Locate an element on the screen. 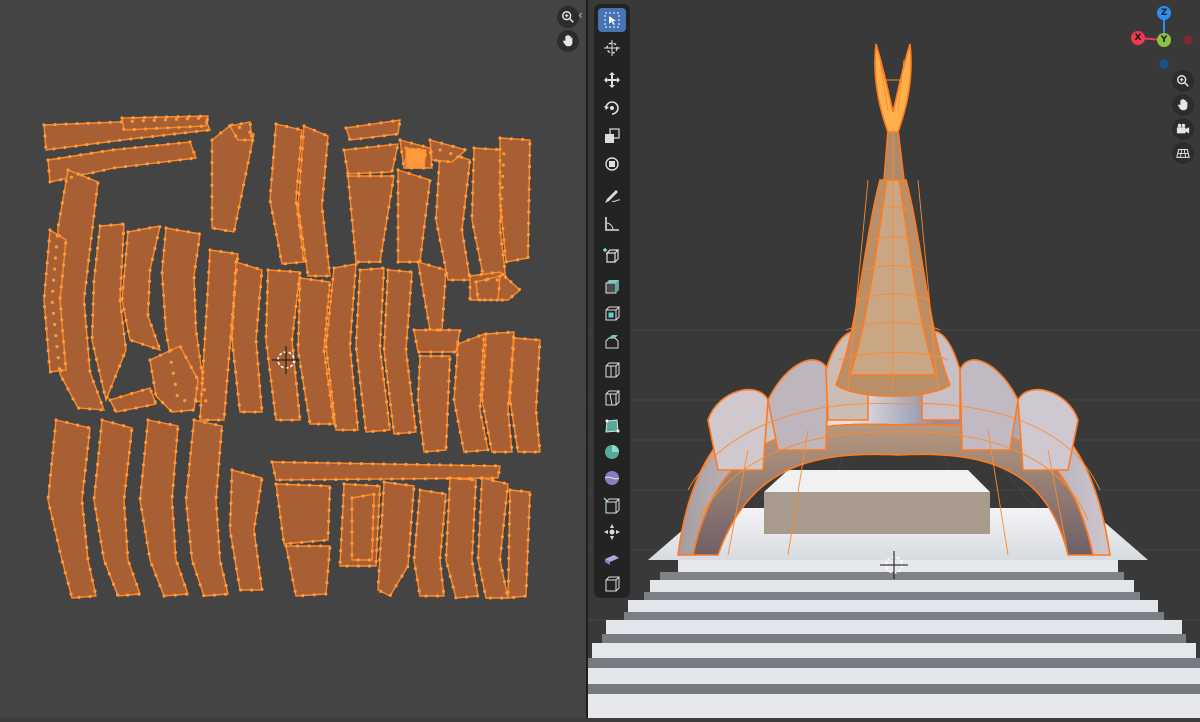 This screenshot has height=722, width=1200. scale-icon is located at coordinates (612, 136).